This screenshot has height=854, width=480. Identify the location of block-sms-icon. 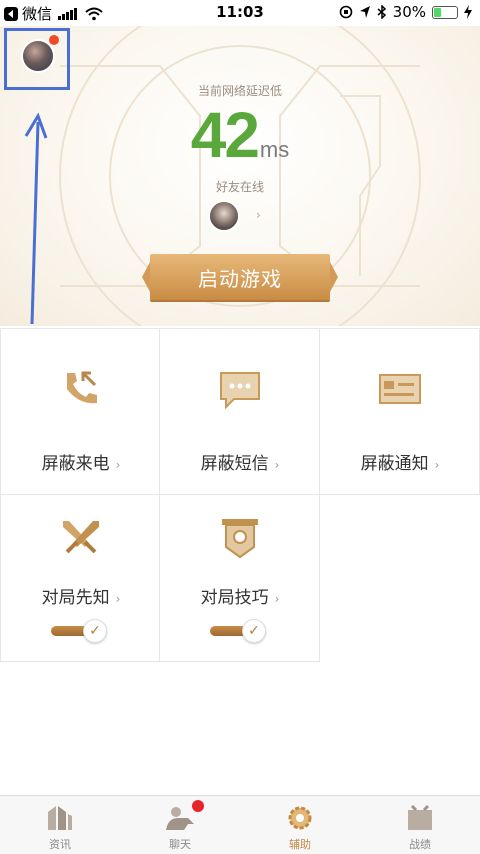
(240, 391).